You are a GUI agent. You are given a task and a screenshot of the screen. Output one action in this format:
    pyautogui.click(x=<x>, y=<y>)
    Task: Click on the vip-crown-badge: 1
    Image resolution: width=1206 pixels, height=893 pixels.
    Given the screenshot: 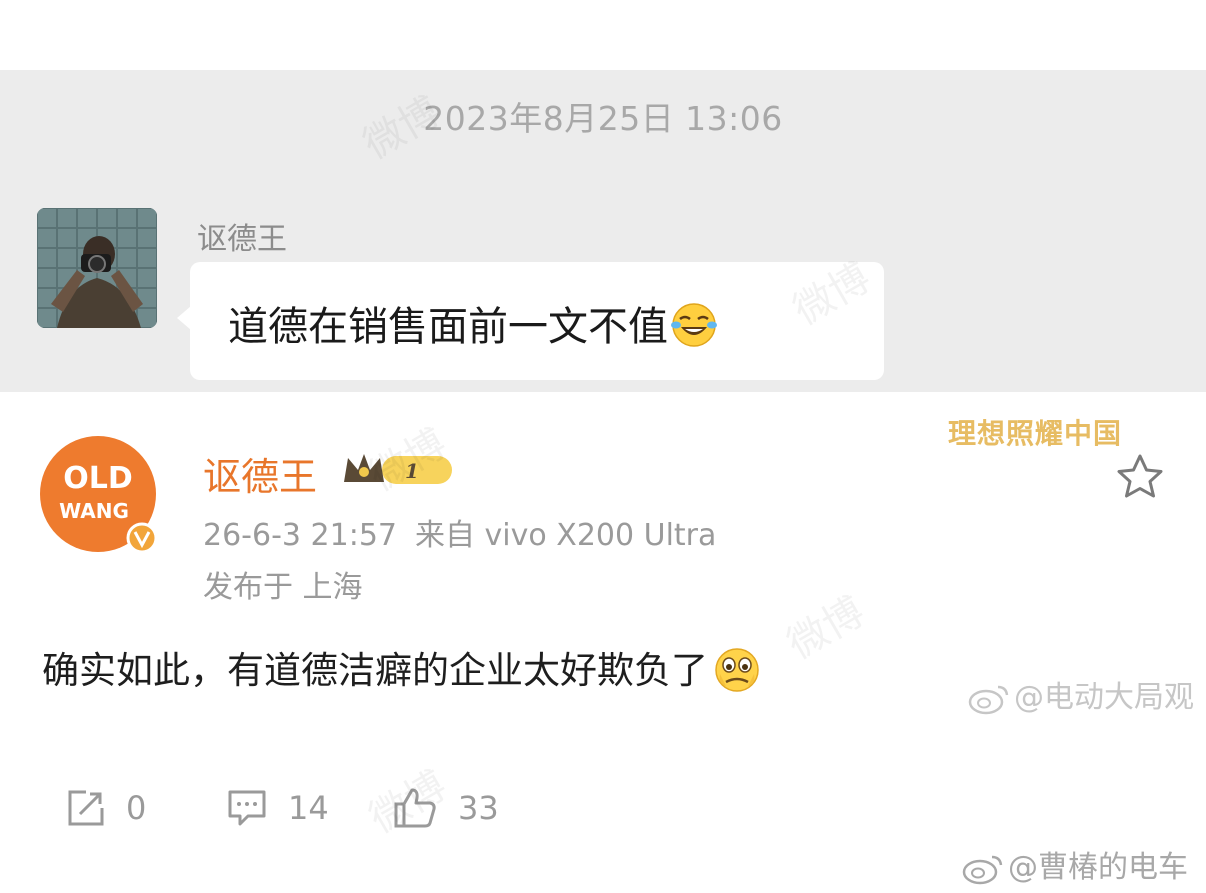 What is the action you would take?
    pyautogui.click(x=398, y=469)
    